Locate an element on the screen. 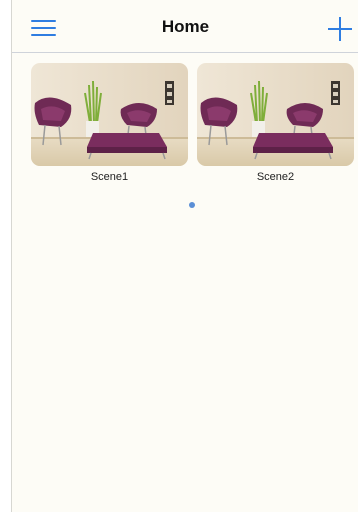 The width and height of the screenshot is (358, 512). page-title: Home is located at coordinates (185, 26).